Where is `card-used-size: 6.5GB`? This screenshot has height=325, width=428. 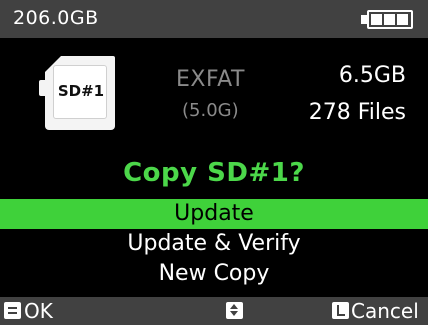
card-used-size: 6.5GB is located at coordinates (372, 75).